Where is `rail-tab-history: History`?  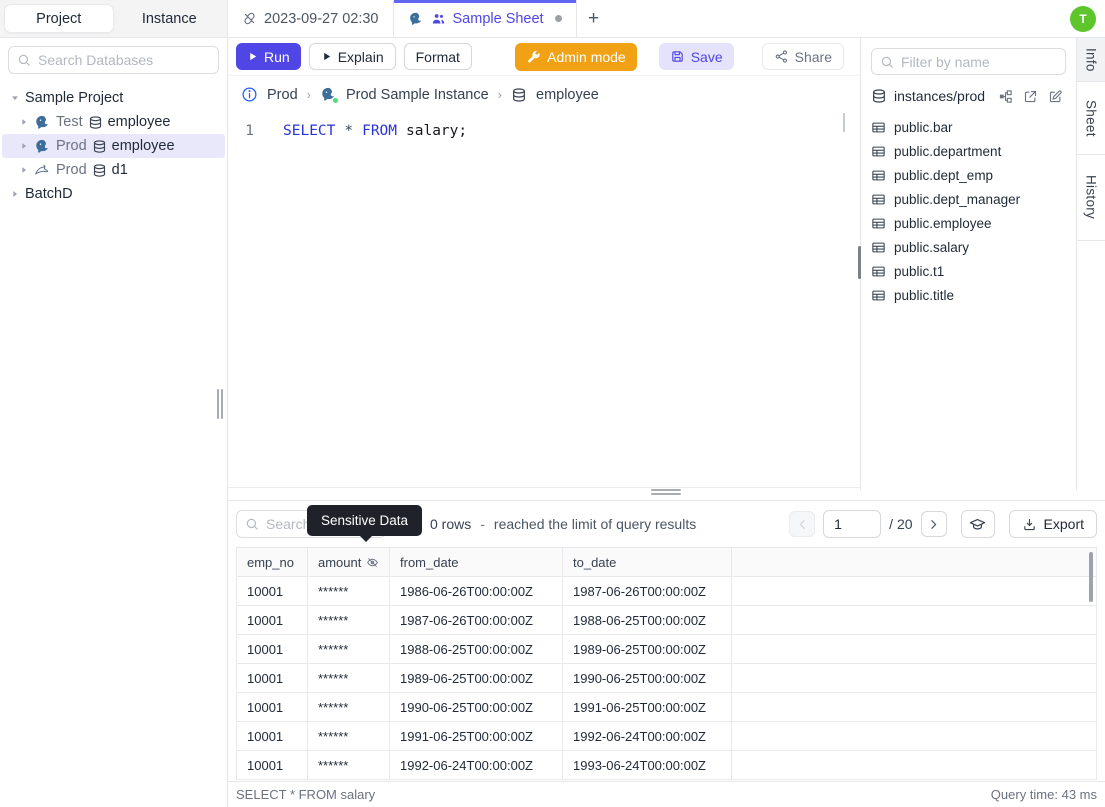
rail-tab-history: History is located at coordinates (1091, 198).